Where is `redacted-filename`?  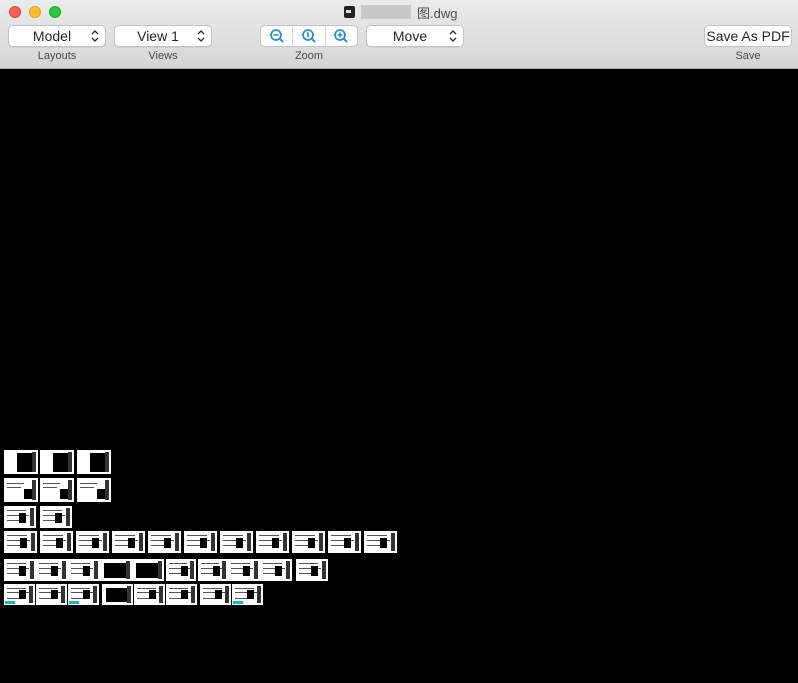 redacted-filename is located at coordinates (386, 12).